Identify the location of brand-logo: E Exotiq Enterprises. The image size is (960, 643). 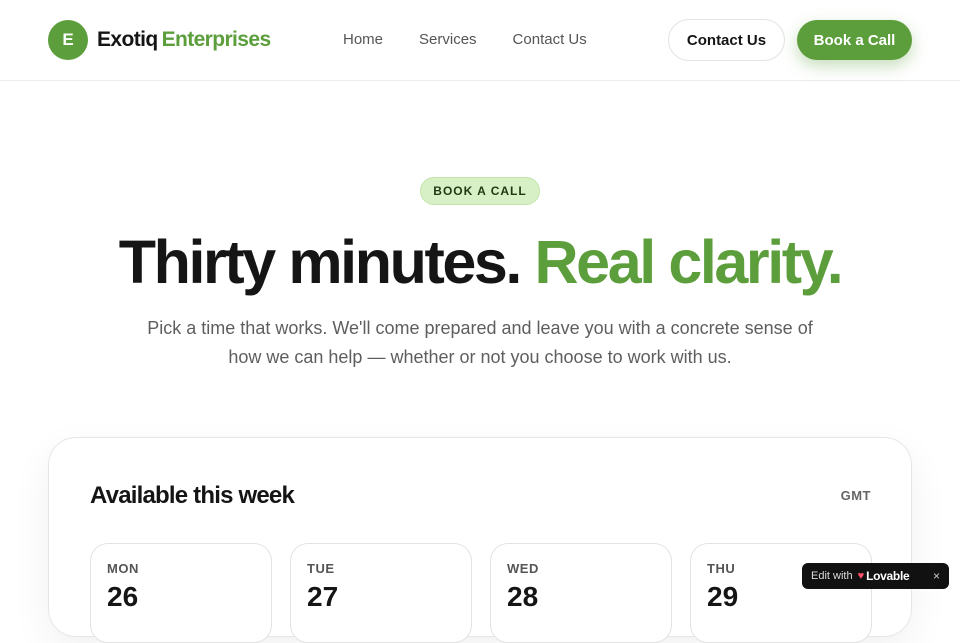
(159, 40).